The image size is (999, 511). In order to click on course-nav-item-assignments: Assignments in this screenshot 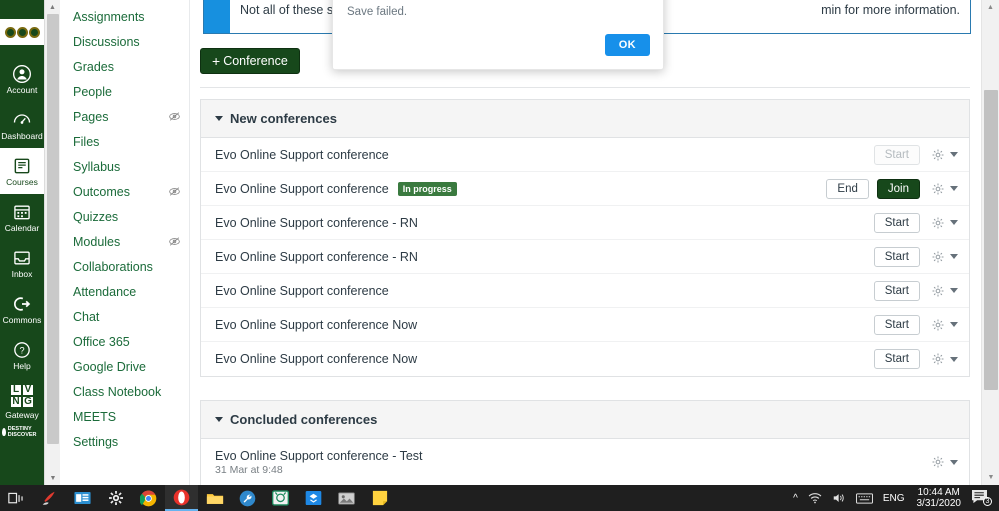, I will do `click(124, 16)`.